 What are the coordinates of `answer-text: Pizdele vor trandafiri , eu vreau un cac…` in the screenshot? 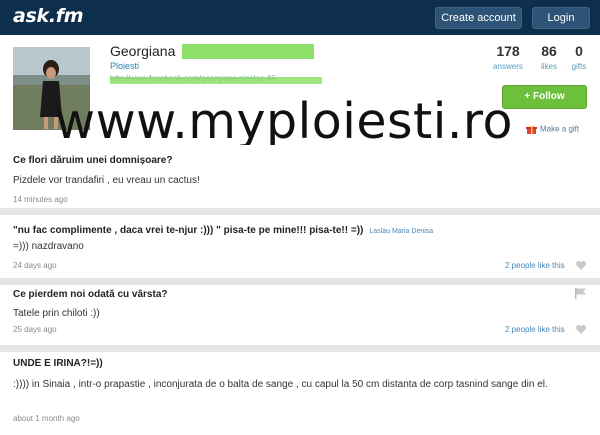 It's located at (106, 180).